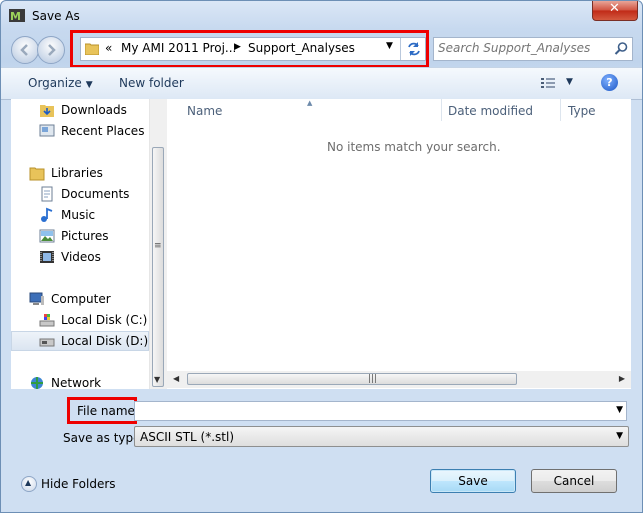 This screenshot has height=513, width=643. I want to click on search-icon, so click(621, 48).